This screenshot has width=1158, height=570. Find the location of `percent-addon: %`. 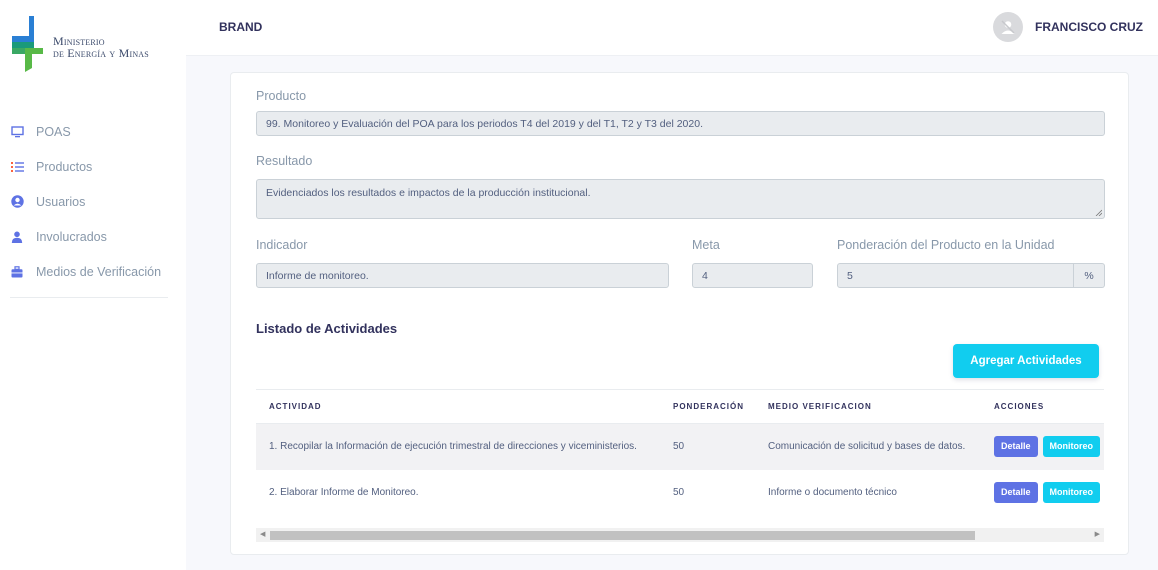

percent-addon: % is located at coordinates (1089, 275).